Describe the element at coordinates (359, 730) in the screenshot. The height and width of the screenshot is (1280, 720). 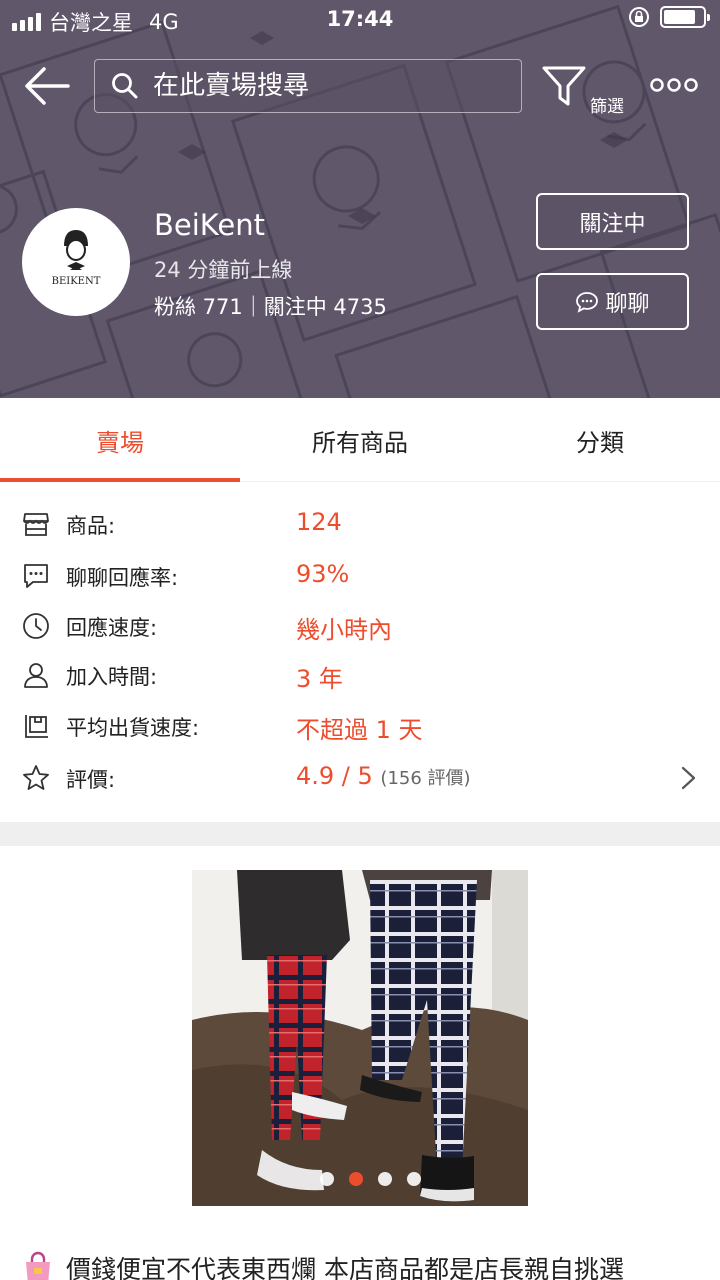
I see `stat-shipping-speed-value: 不超過 1 天` at that location.